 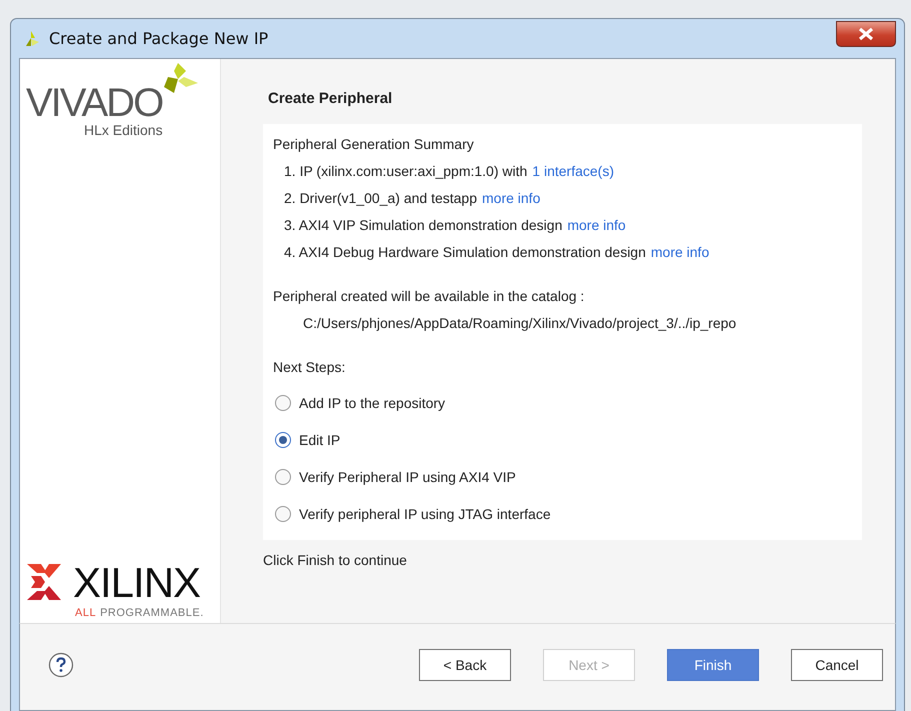 I want to click on catalog-path: C:/Users/phjones/AppData/Roaming/Xilinx/Vivado/project_3/../ip_repo, so click(x=520, y=323).